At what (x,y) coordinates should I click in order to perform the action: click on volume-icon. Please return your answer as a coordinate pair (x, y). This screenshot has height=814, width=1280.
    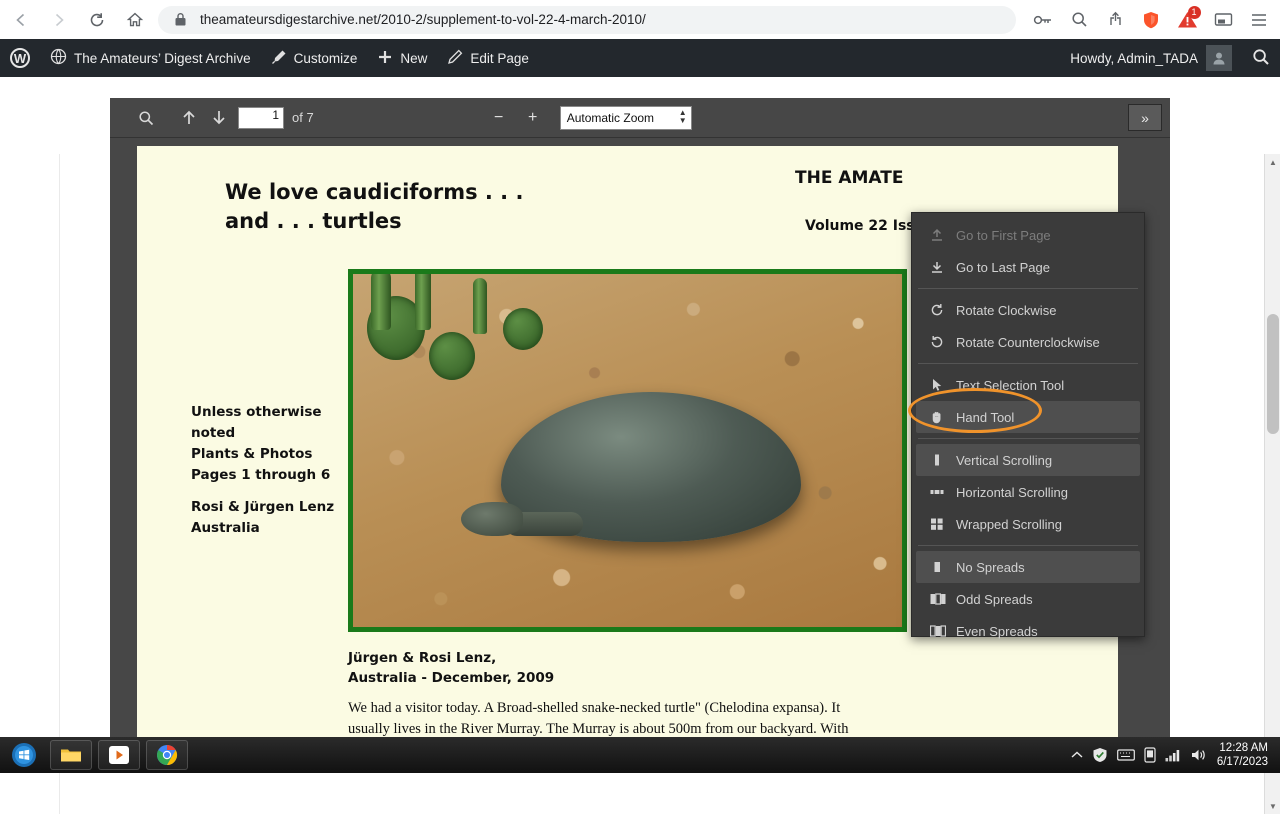
    Looking at the image, I should click on (1199, 755).